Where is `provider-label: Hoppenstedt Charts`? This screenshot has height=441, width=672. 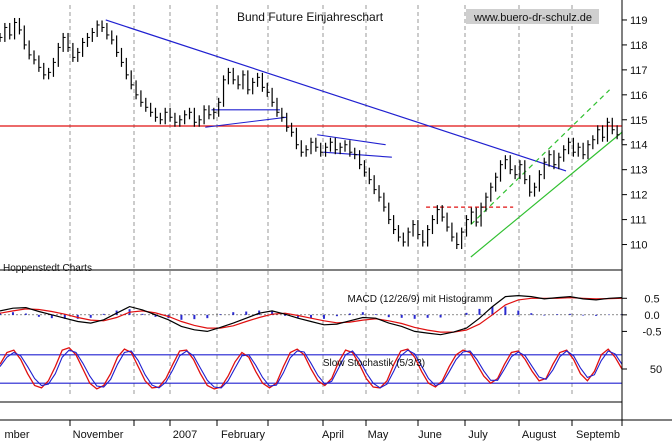 provider-label: Hoppenstedt Charts is located at coordinates (47, 268).